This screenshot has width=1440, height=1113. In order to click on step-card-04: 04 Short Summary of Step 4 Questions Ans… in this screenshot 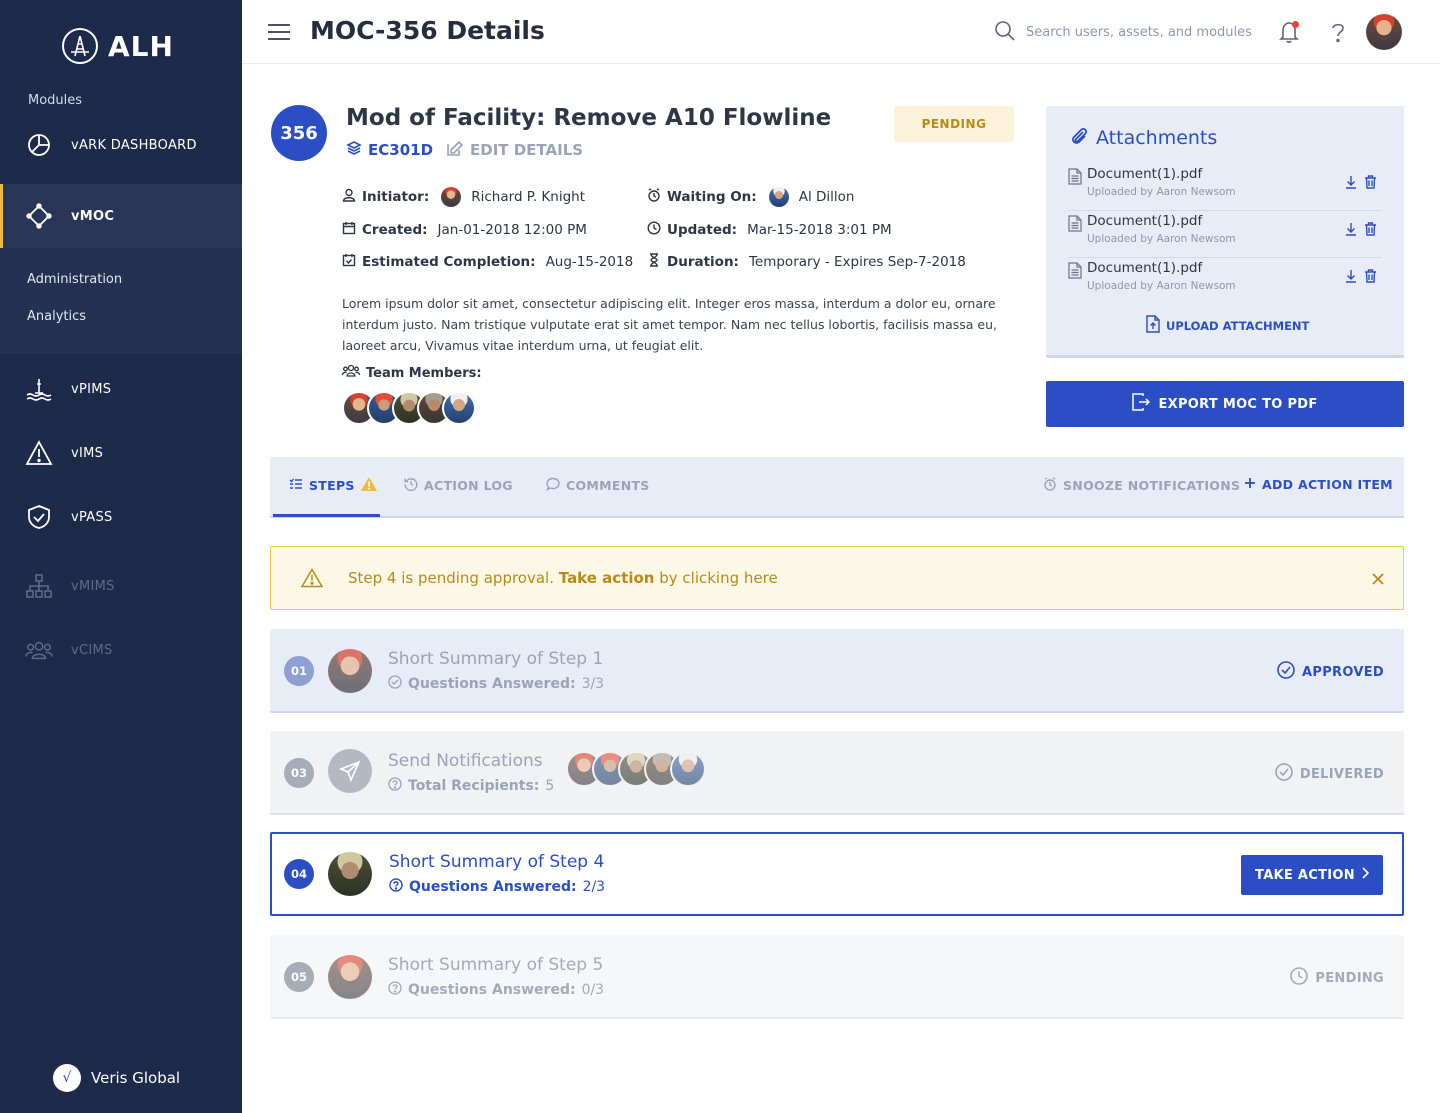, I will do `click(837, 874)`.